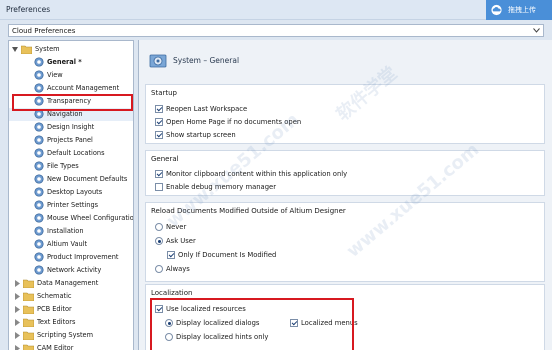 This screenshot has width=552, height=350. What do you see at coordinates (496, 10) in the screenshot?
I see `cloud-icon` at bounding box center [496, 10].